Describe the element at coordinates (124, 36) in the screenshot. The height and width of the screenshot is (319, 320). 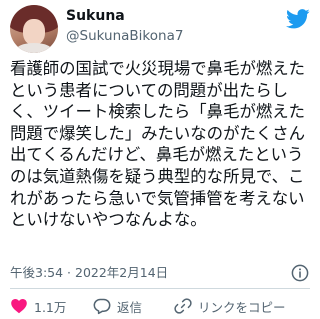
I see `user-handle: @SukunaBikona7` at that location.